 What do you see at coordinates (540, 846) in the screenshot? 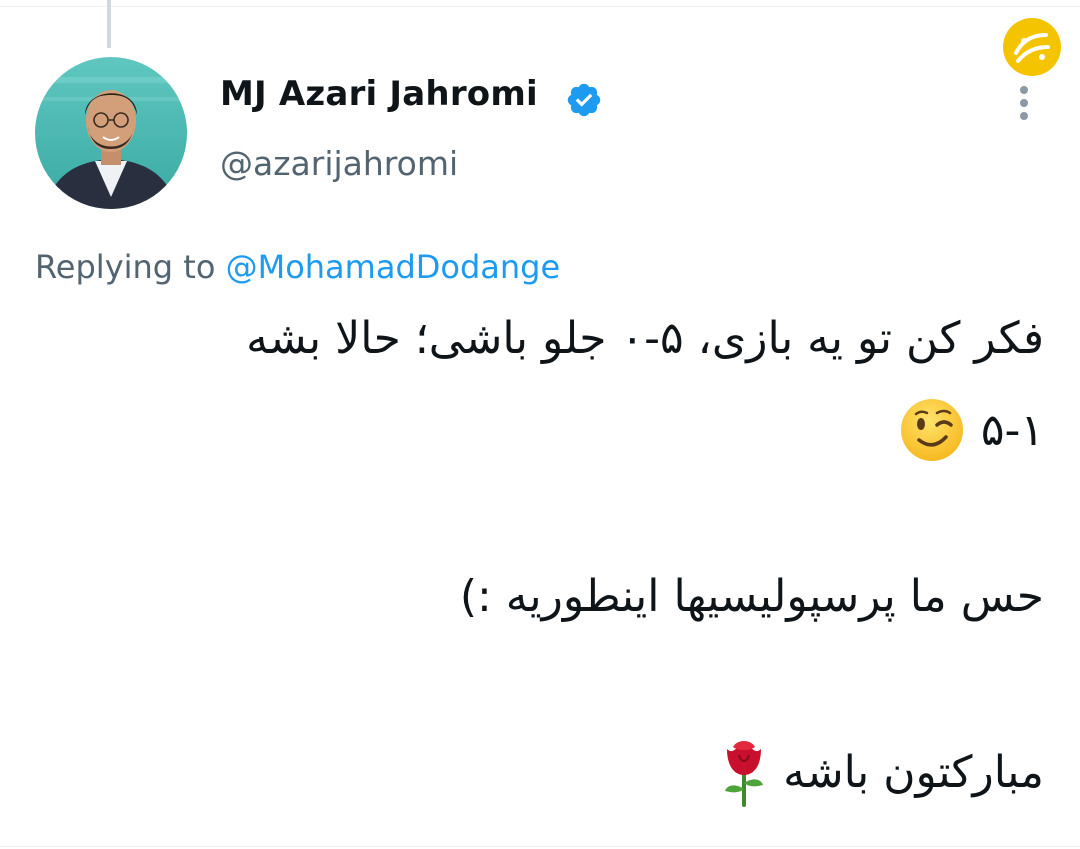
I see `bottom-divider` at bounding box center [540, 846].